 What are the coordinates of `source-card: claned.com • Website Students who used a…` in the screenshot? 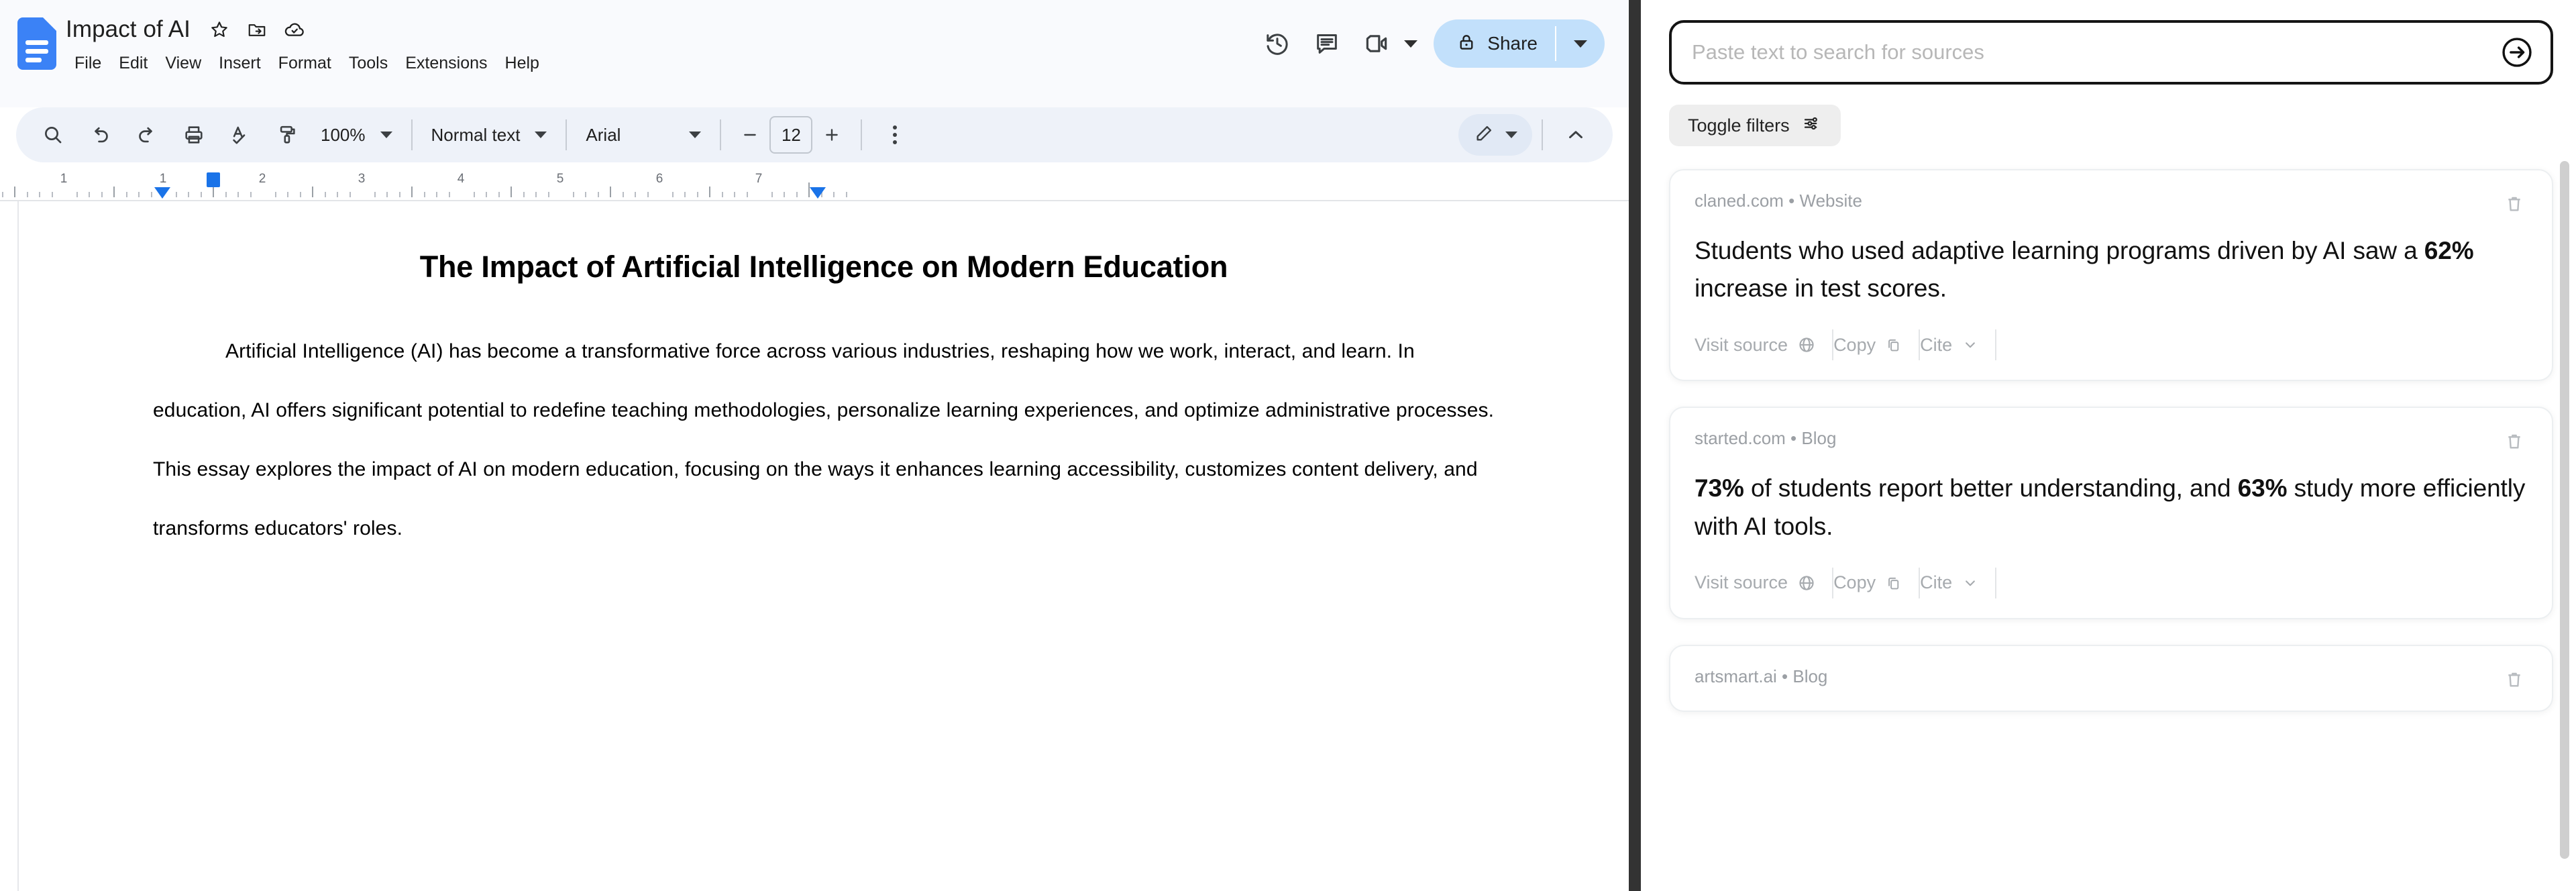 It's located at (2111, 276).